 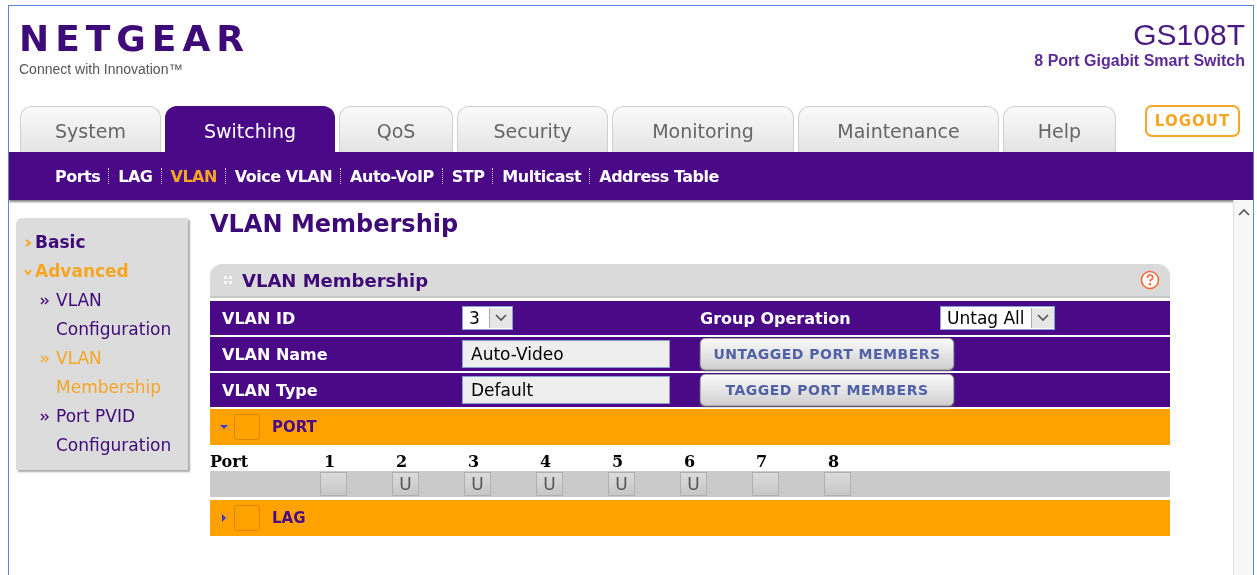 What do you see at coordinates (335, 224) in the screenshot?
I see `page-title: VLAN Membership` at bounding box center [335, 224].